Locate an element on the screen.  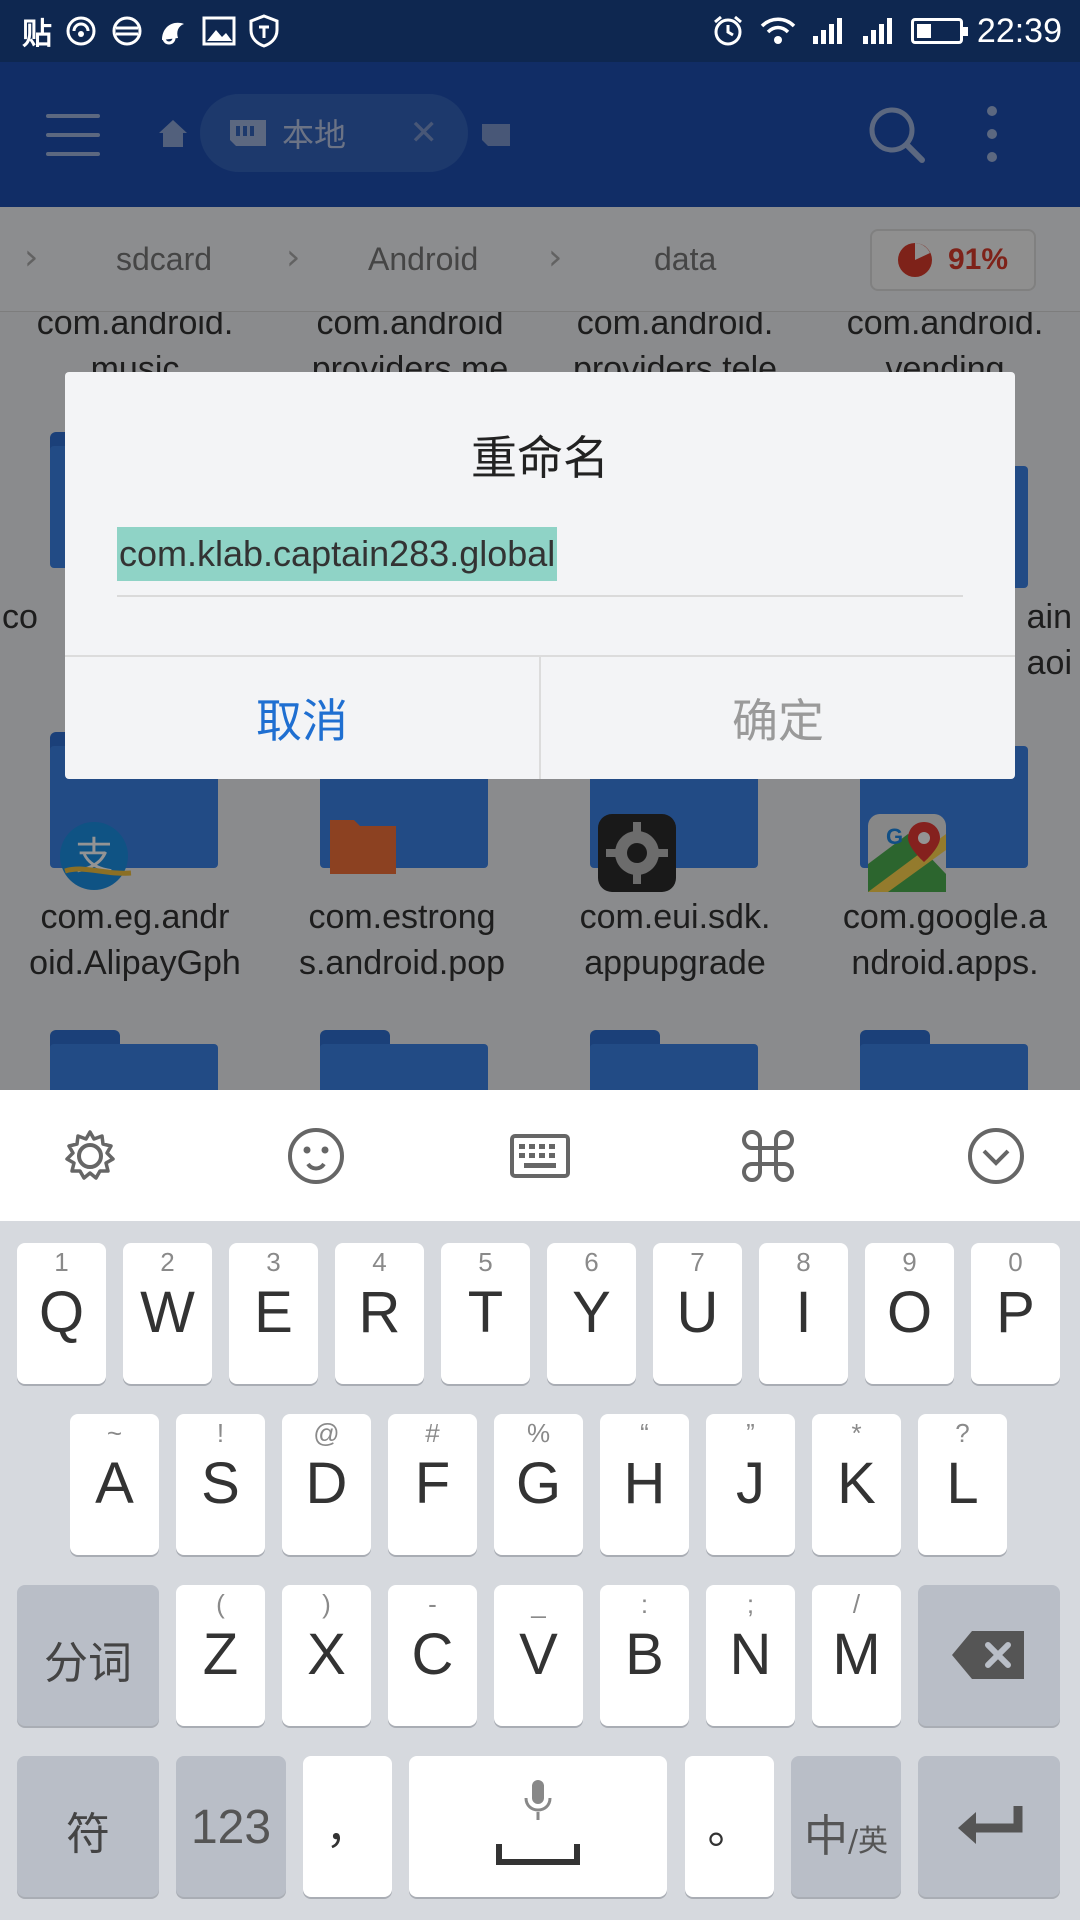
wifi-icon is located at coordinates (778, 30).